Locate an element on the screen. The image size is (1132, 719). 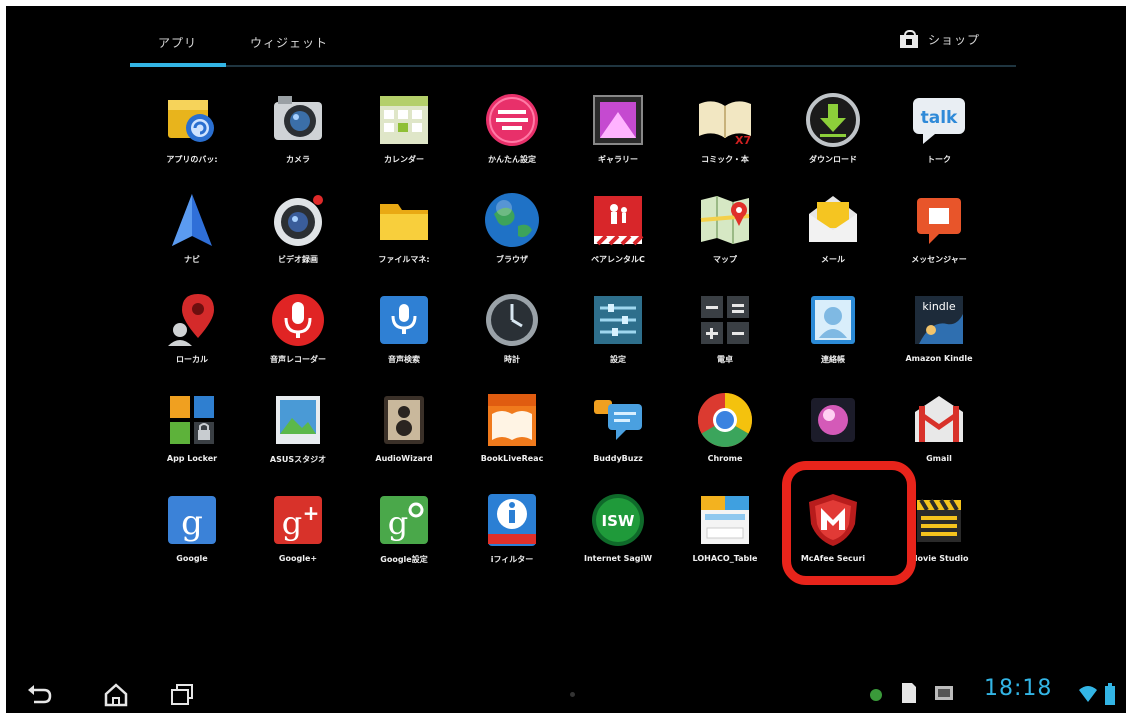
app-label: ブラウザ is located at coordinates (512, 259).